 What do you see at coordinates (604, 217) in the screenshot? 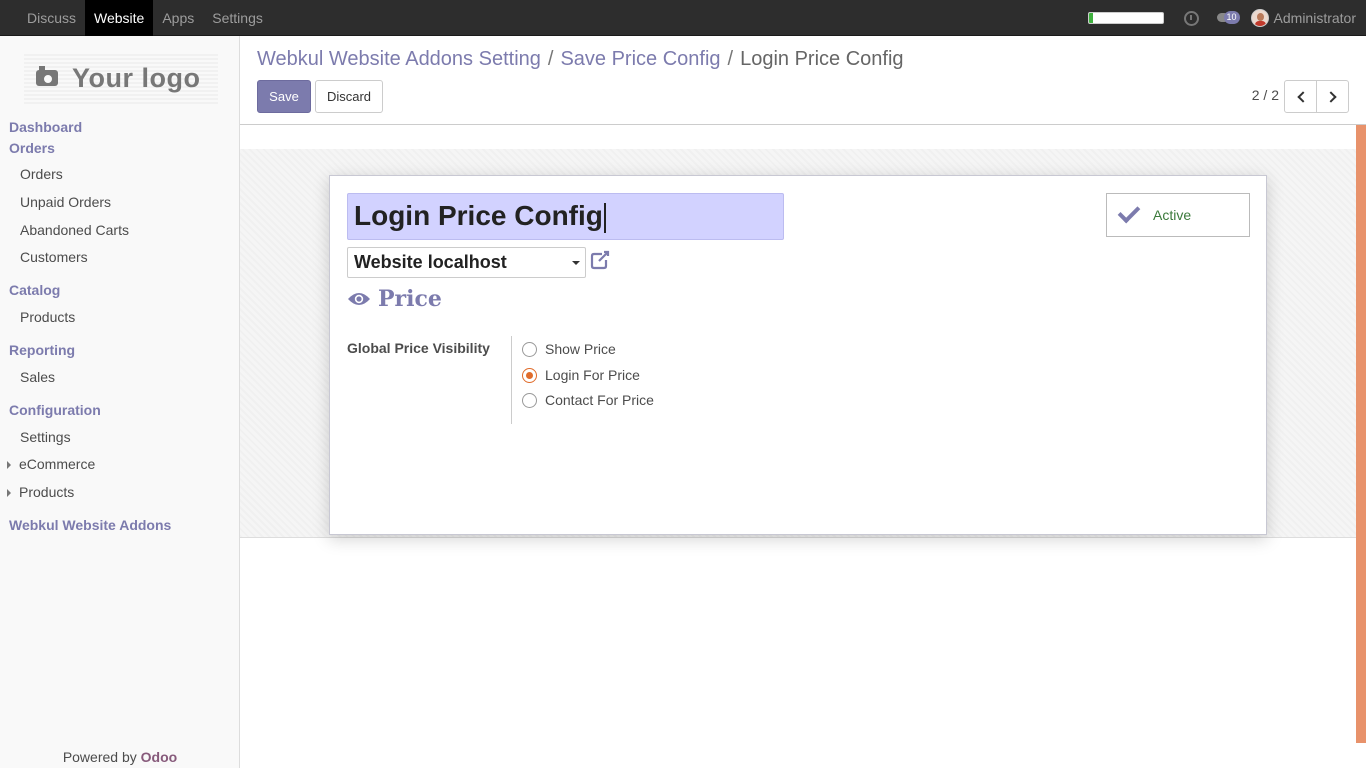
I see `text-cursor` at bounding box center [604, 217].